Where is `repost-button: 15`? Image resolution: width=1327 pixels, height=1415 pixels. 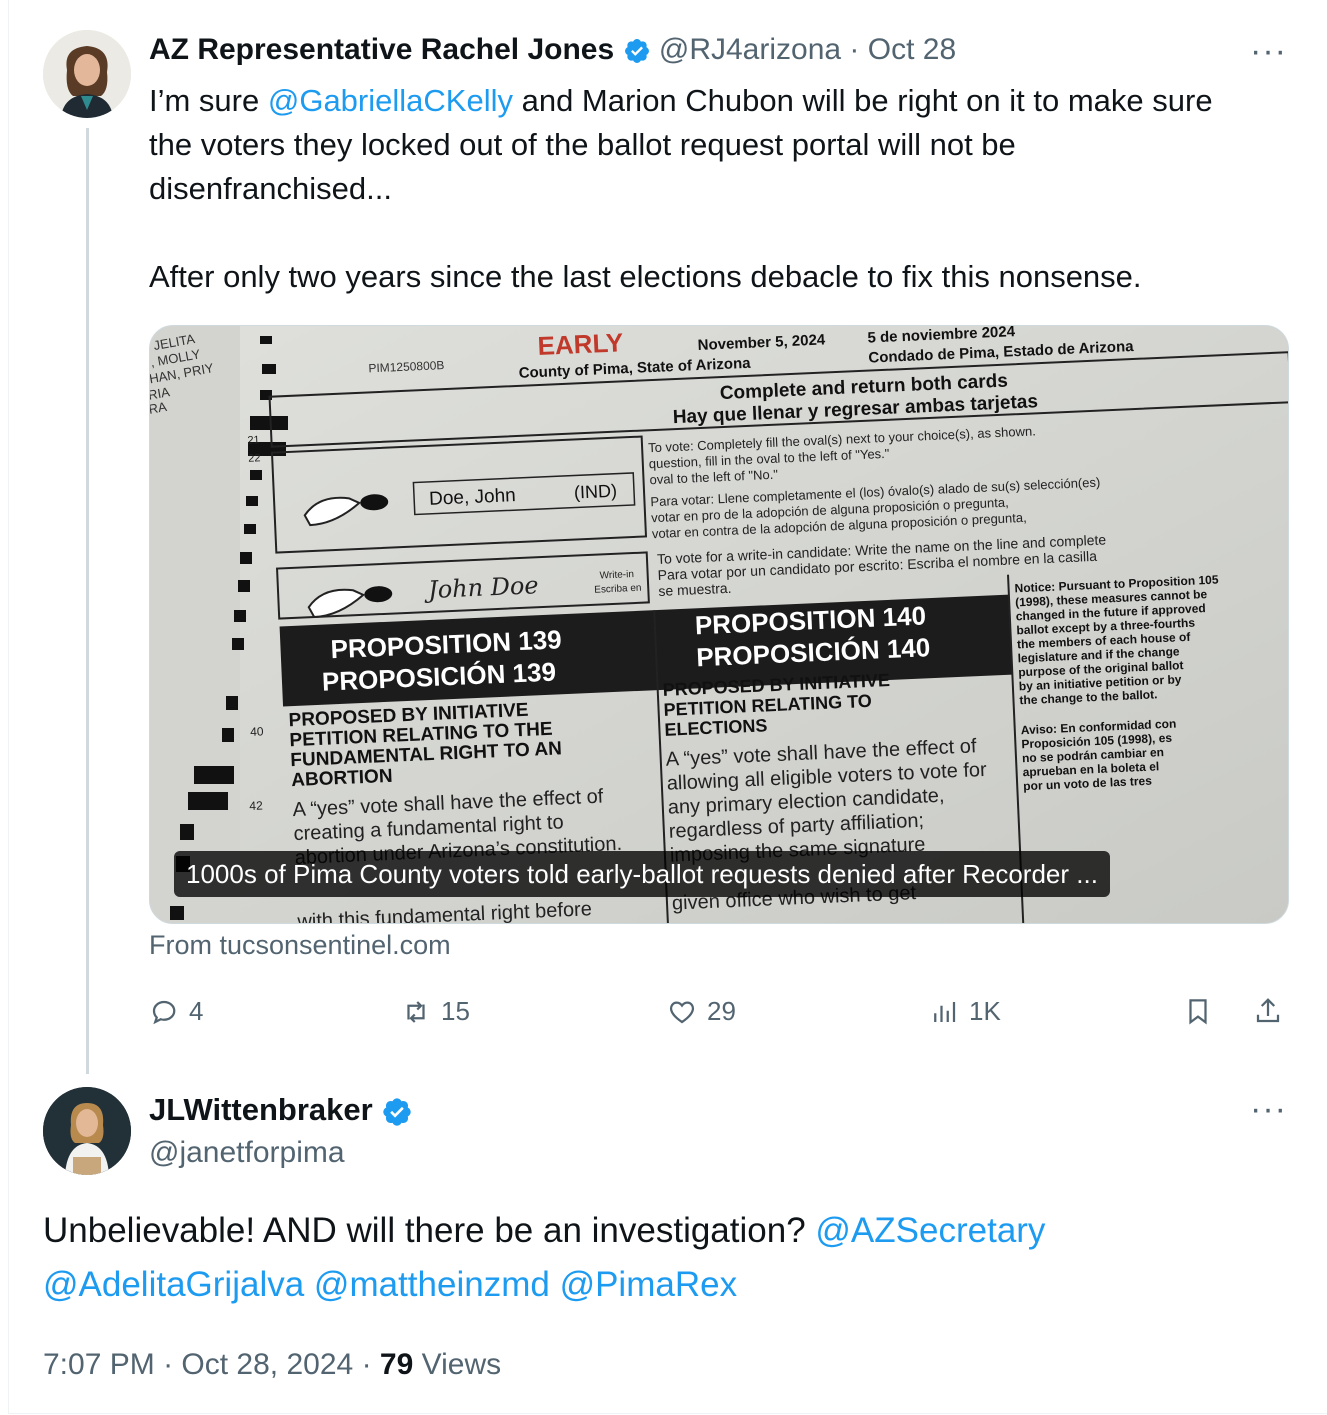
repost-button: 15 is located at coordinates (435, 1011).